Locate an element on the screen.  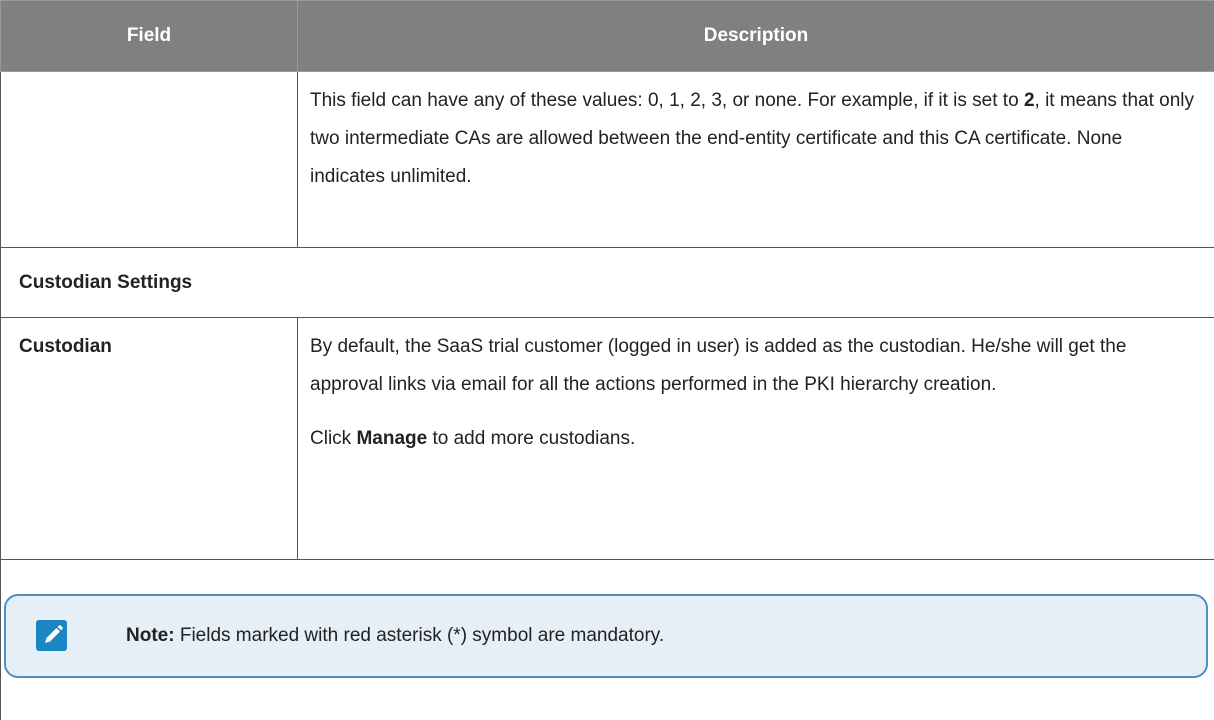
custodian-manage-paragraph: Click Manage to add more custodians. is located at coordinates (756, 439).